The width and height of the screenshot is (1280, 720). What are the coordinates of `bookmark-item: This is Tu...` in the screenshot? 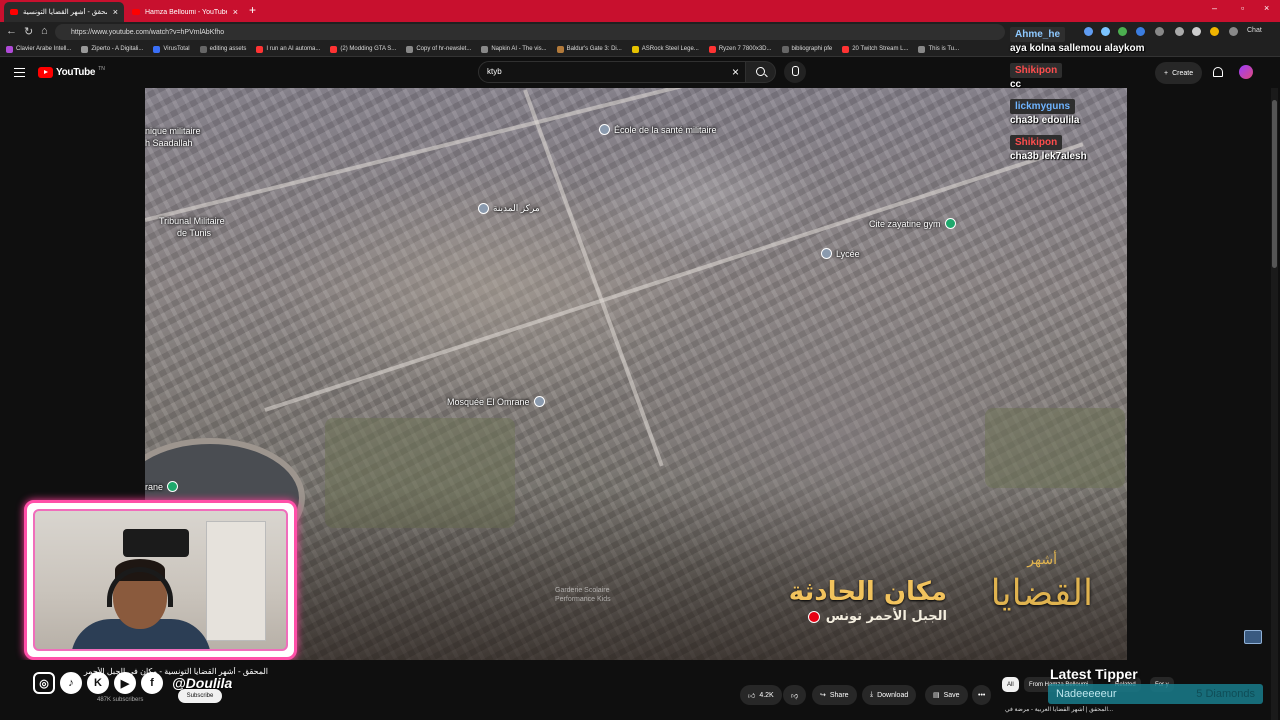 It's located at (938, 49).